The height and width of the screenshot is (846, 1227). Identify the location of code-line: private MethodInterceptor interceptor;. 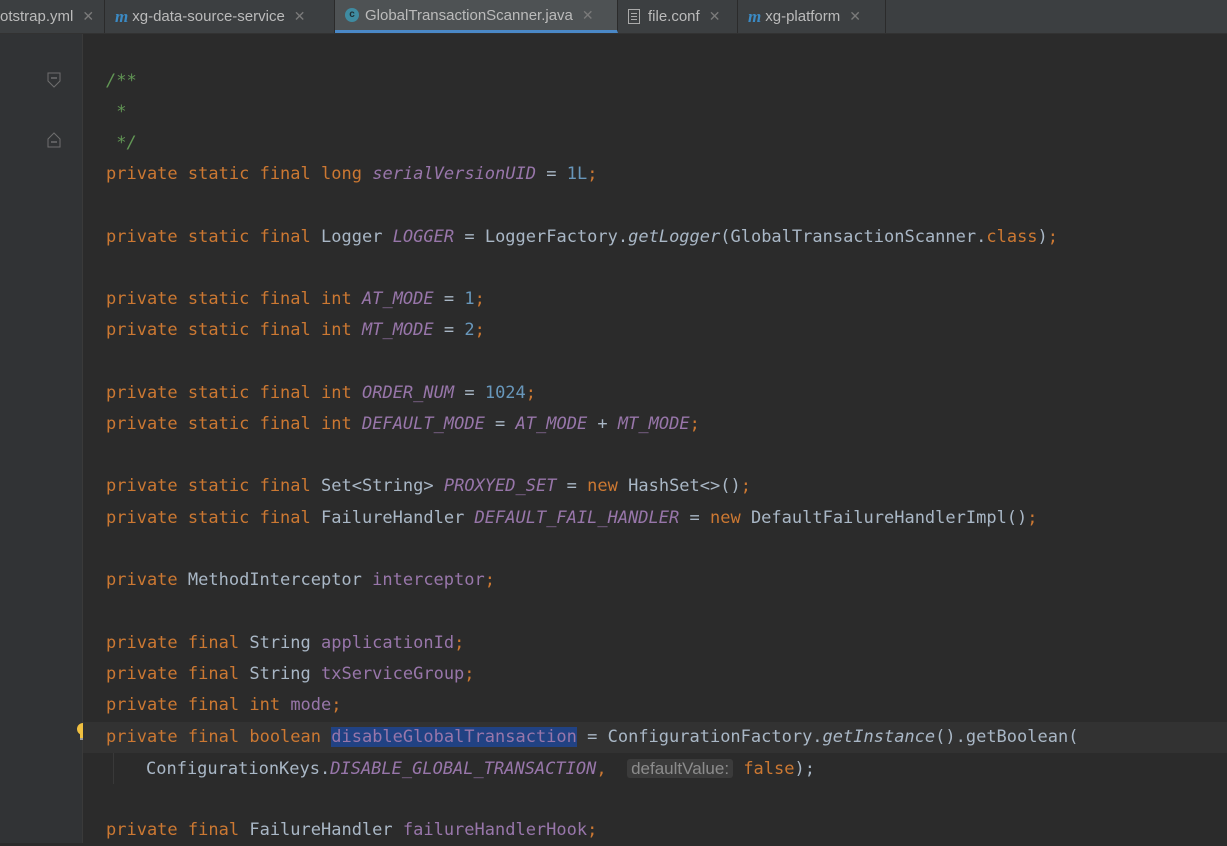
(300, 580).